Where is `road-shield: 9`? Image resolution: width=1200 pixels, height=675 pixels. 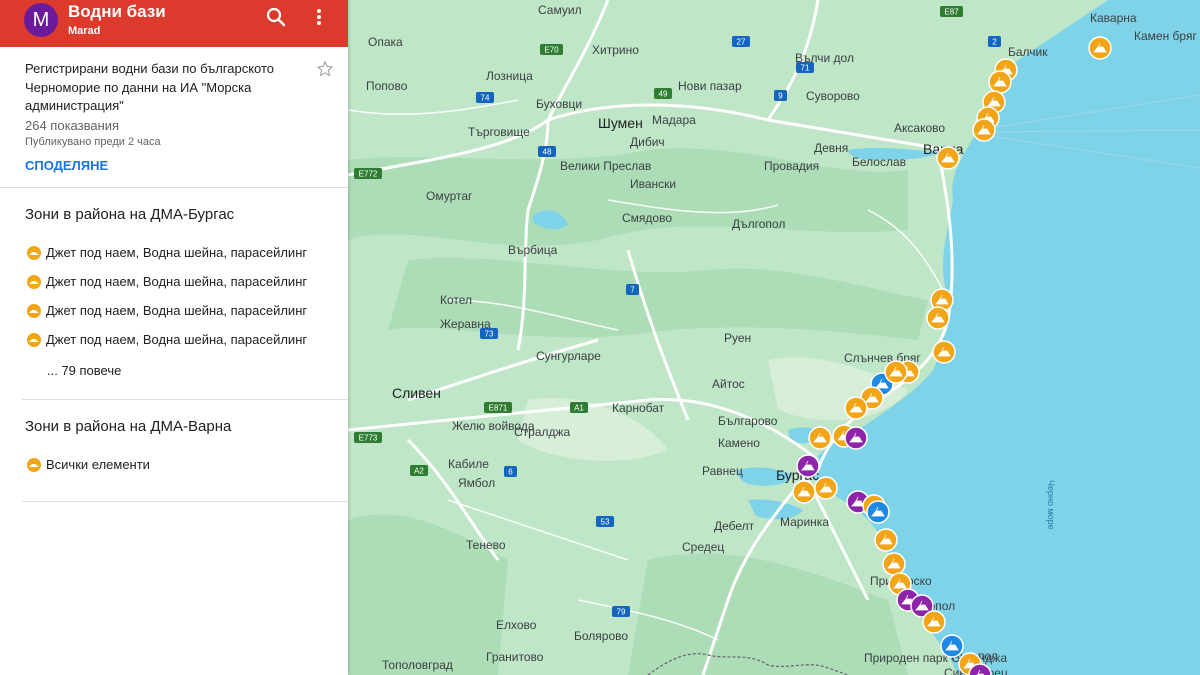
road-shield: 9 is located at coordinates (780, 95).